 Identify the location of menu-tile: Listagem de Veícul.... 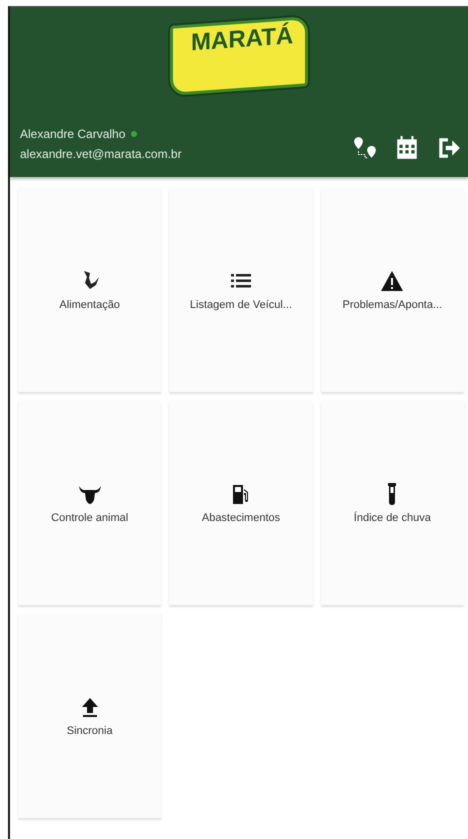
(241, 289).